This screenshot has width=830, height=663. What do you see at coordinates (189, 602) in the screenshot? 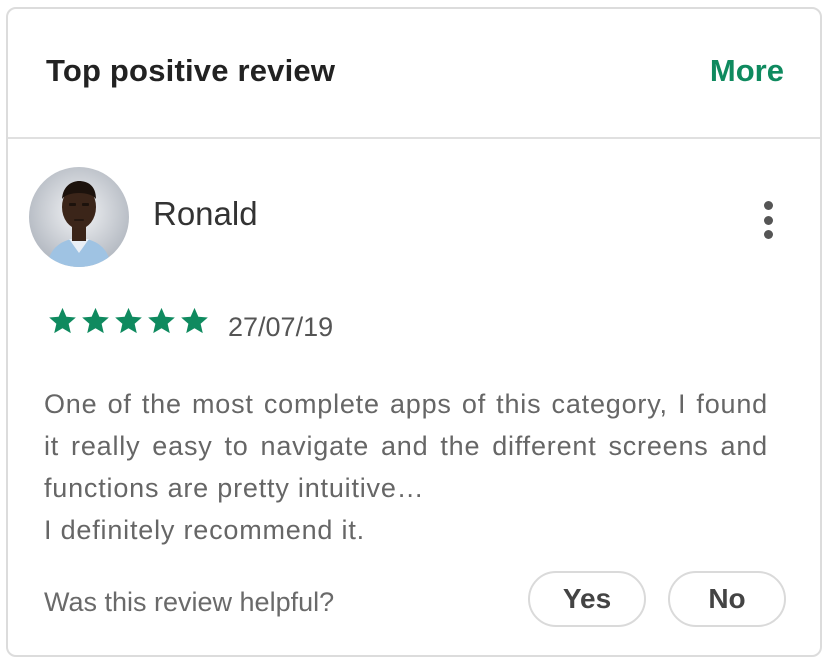
I see `helpful-question: Was this review helpful?` at bounding box center [189, 602].